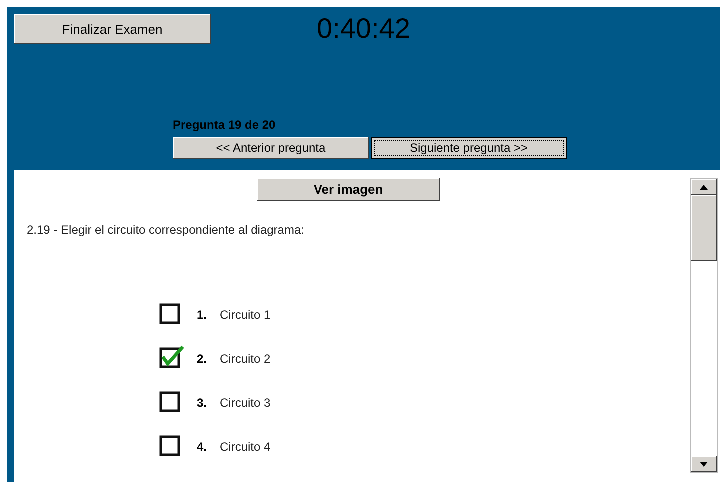  I want to click on nav-button: << Anterior pregunta, so click(271, 148).